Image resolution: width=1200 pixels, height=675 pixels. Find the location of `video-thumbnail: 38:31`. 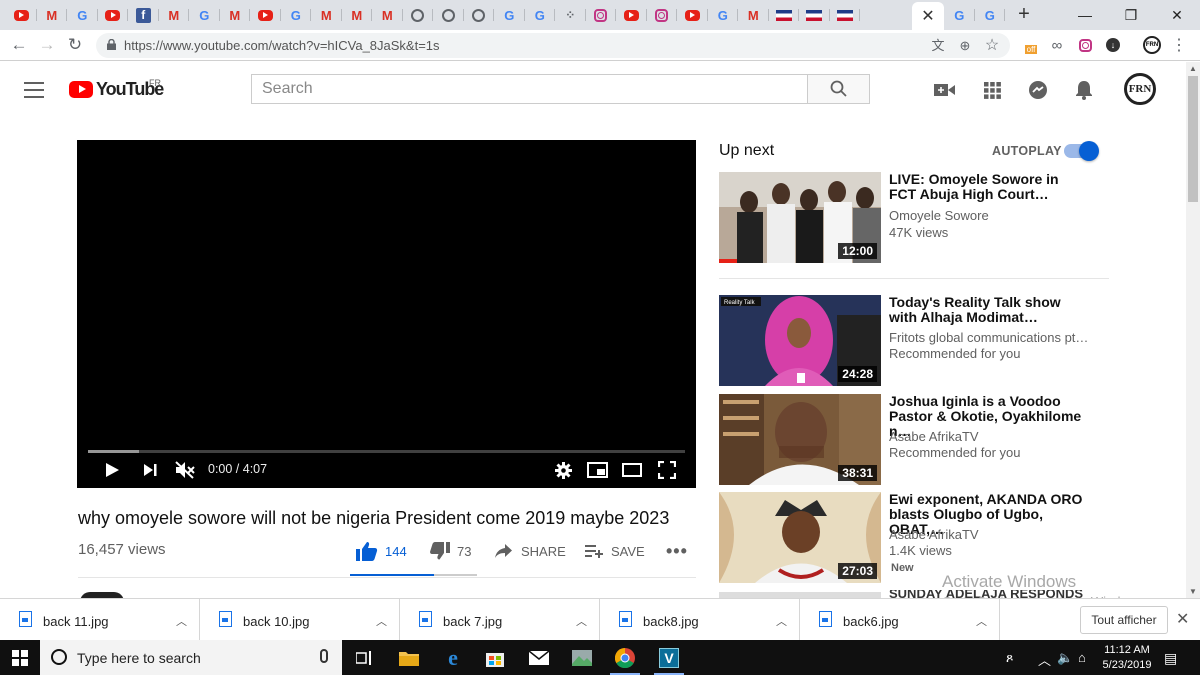

video-thumbnail: 38:31 is located at coordinates (800, 439).